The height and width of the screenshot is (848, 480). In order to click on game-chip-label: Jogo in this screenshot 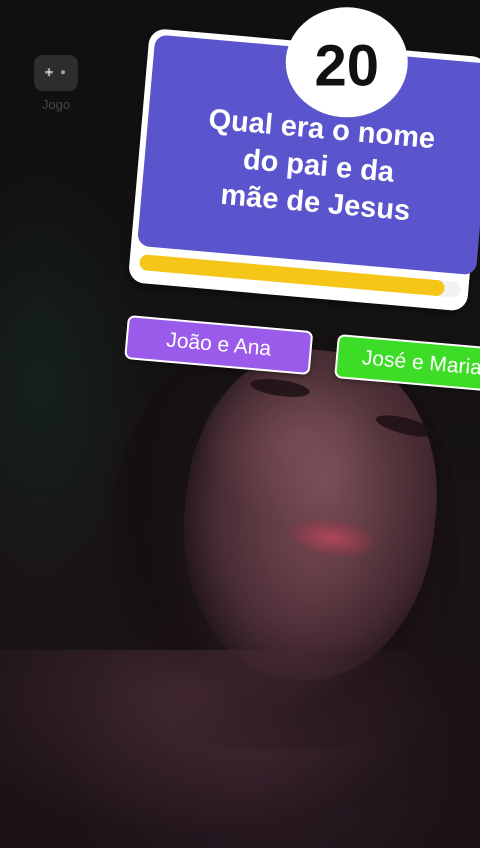, I will do `click(56, 104)`.